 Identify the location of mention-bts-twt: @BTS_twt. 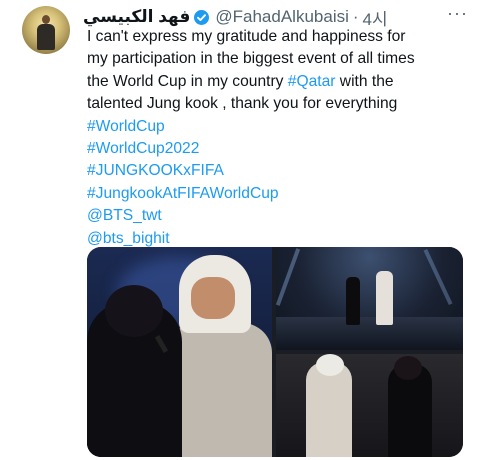
(282, 216).